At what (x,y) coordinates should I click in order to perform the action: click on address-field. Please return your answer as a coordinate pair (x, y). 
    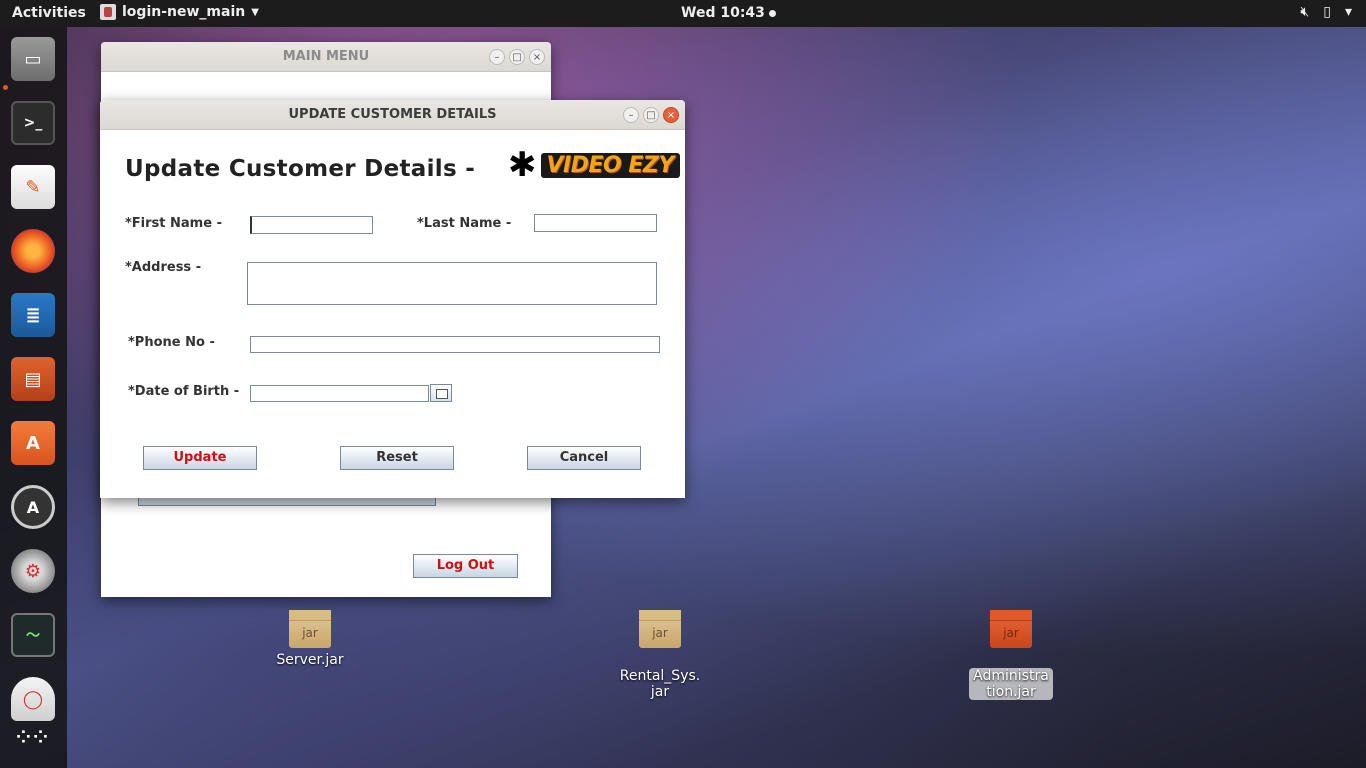
    Looking at the image, I should click on (452, 283).